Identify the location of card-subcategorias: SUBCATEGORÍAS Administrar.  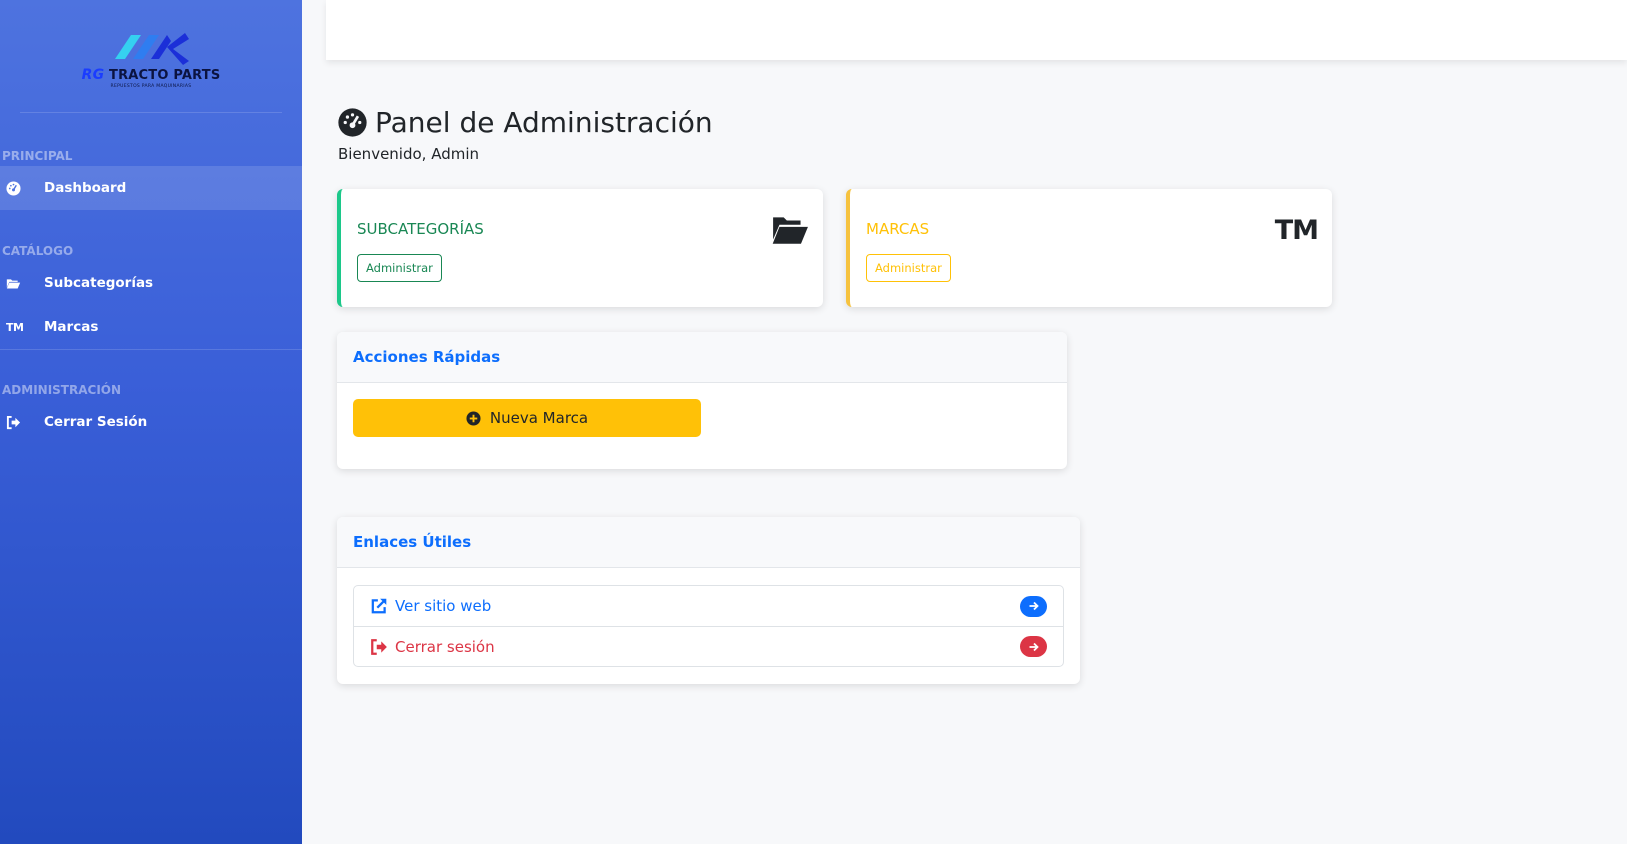
(580, 248).